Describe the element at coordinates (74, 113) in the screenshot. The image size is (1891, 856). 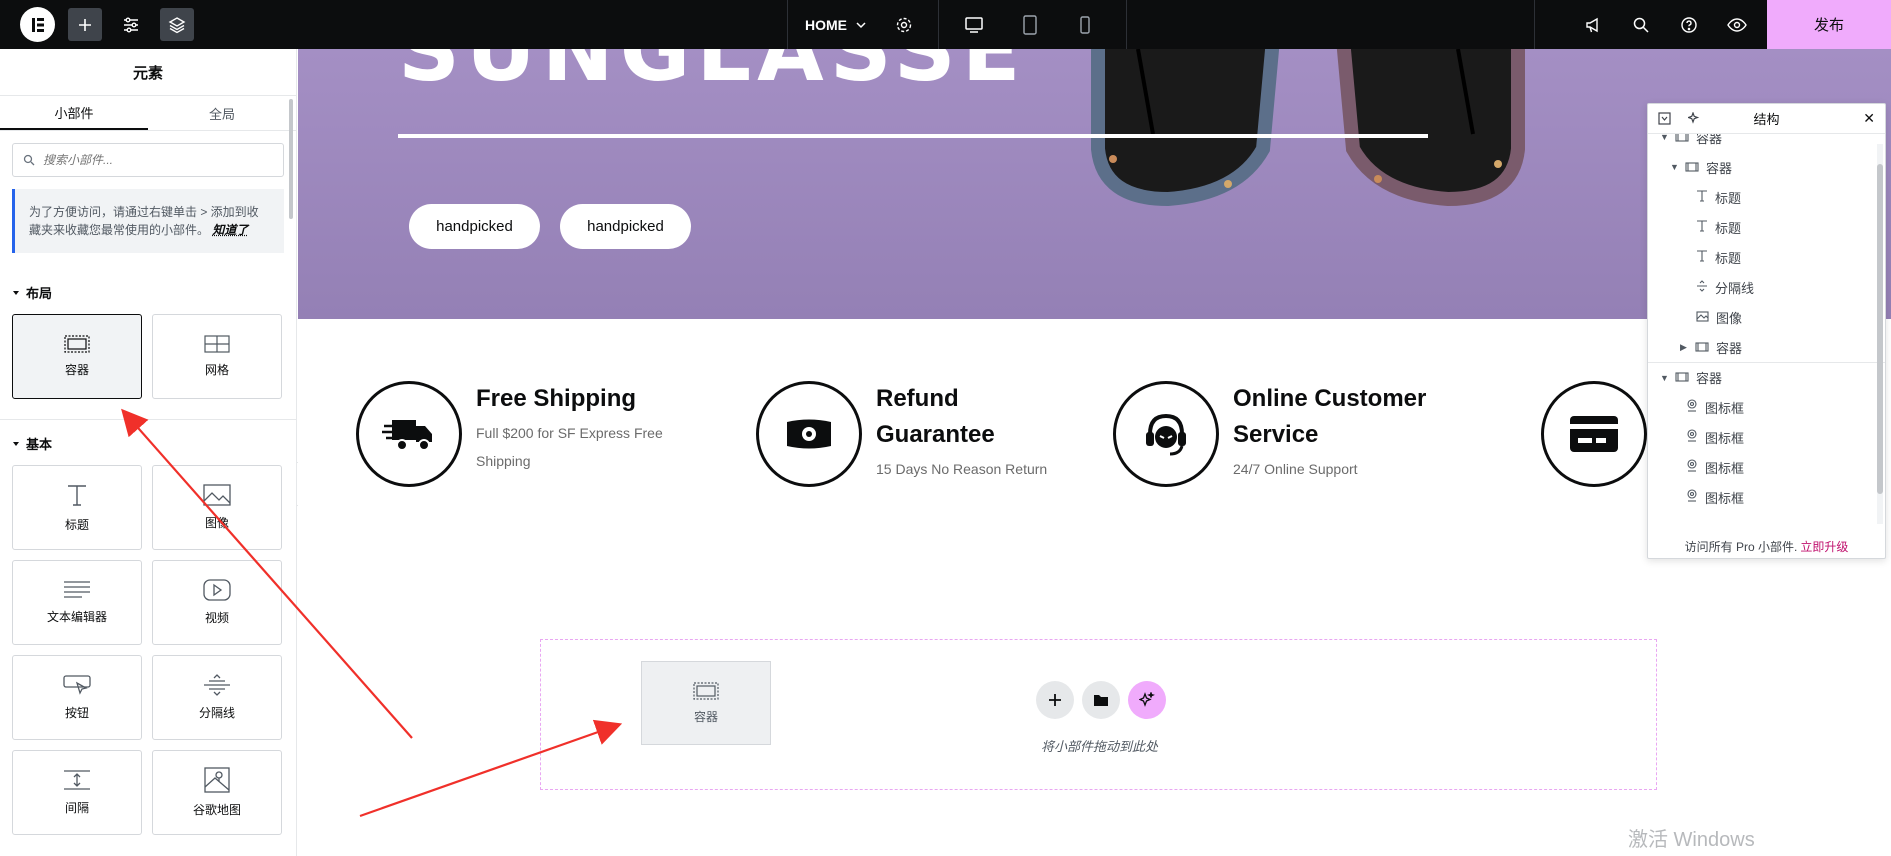
I see `tab-widgets: 小部件` at that location.